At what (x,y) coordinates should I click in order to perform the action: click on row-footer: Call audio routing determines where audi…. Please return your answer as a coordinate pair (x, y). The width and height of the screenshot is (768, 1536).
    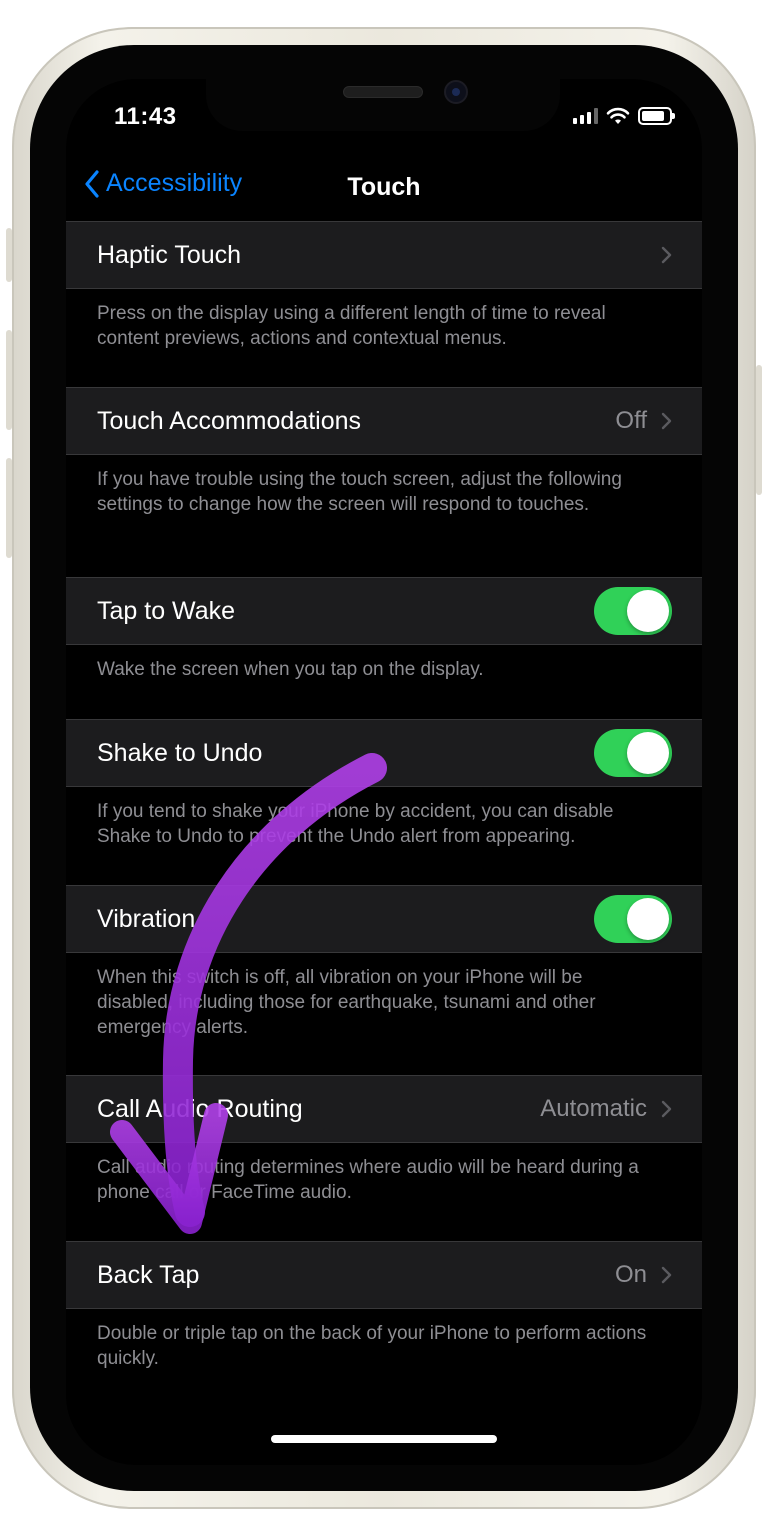
    Looking at the image, I should click on (368, 1180).